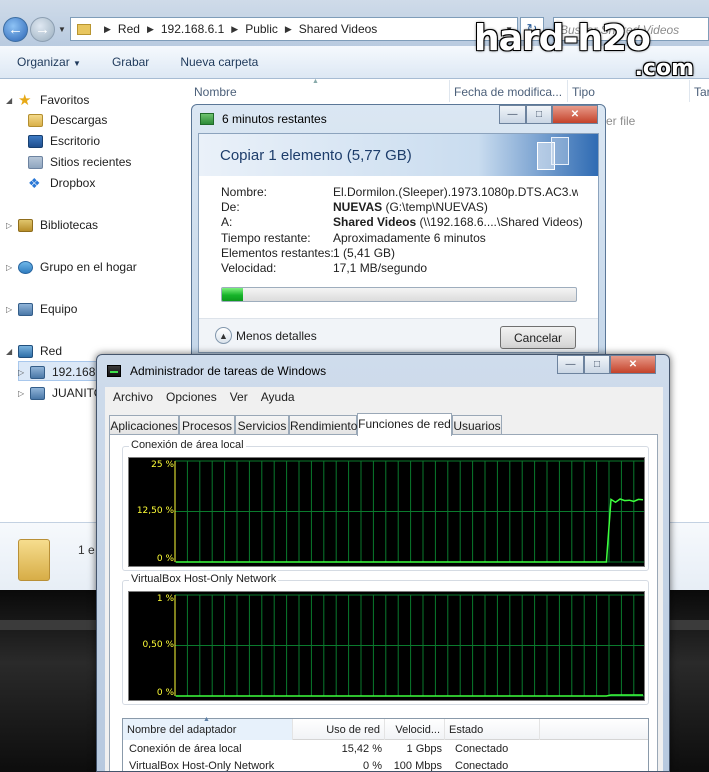 The image size is (709, 772). What do you see at coordinates (25, 351) in the screenshot?
I see `network-icon` at bounding box center [25, 351].